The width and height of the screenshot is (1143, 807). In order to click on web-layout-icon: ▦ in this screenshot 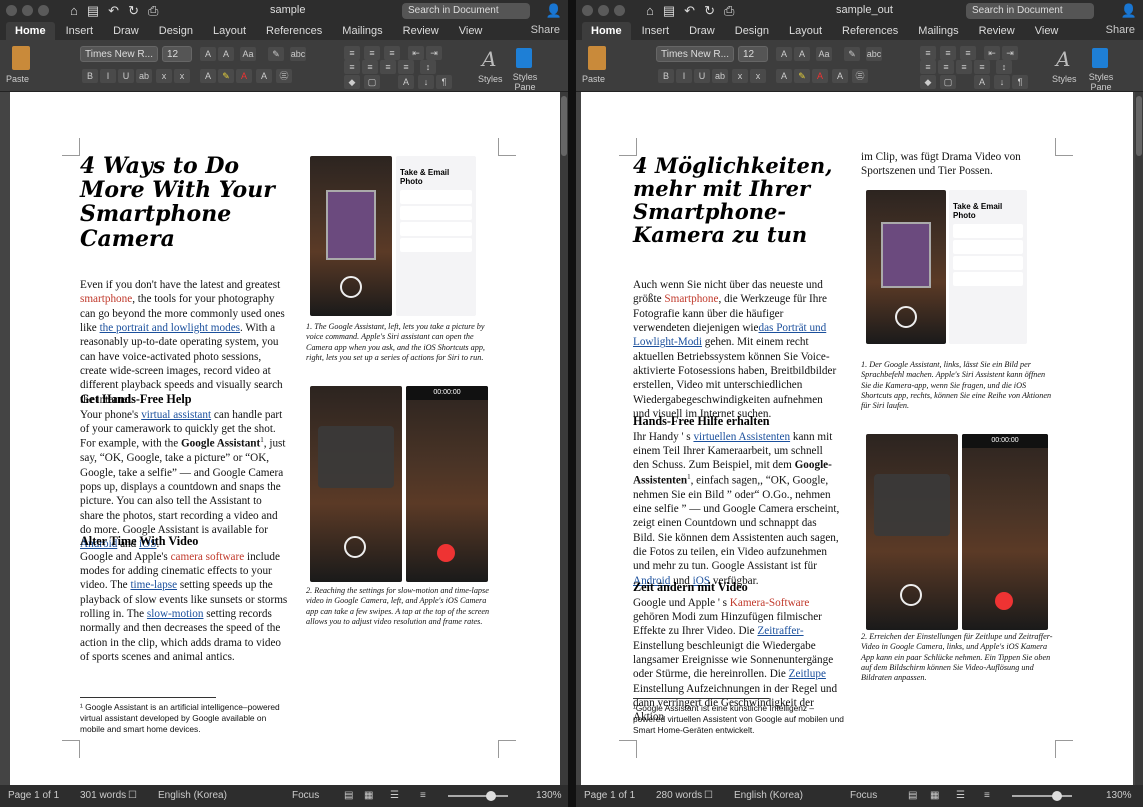, I will do `click(368, 795)`.